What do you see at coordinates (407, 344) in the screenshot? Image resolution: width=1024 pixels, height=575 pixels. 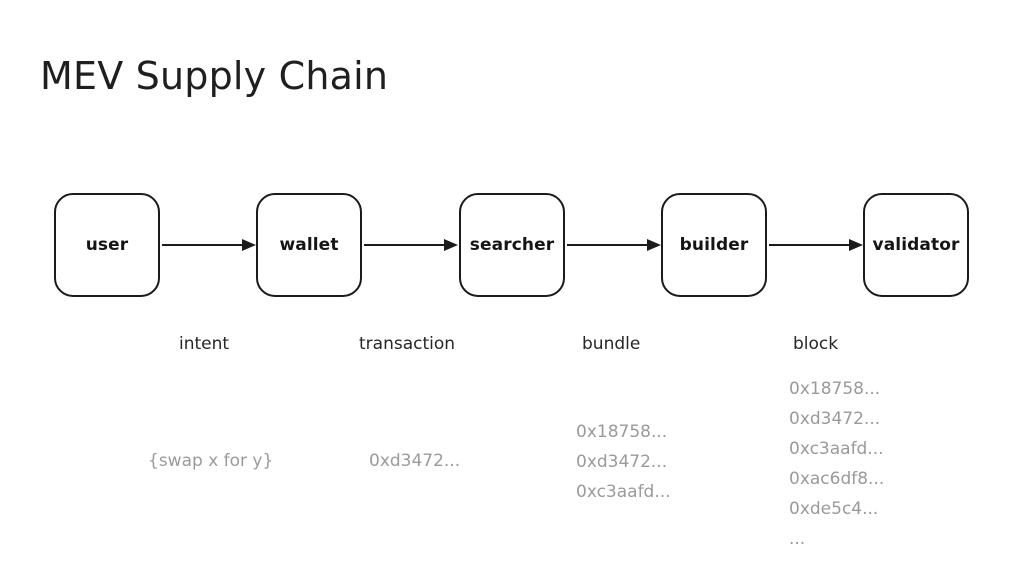 I see `column-title: transaction` at bounding box center [407, 344].